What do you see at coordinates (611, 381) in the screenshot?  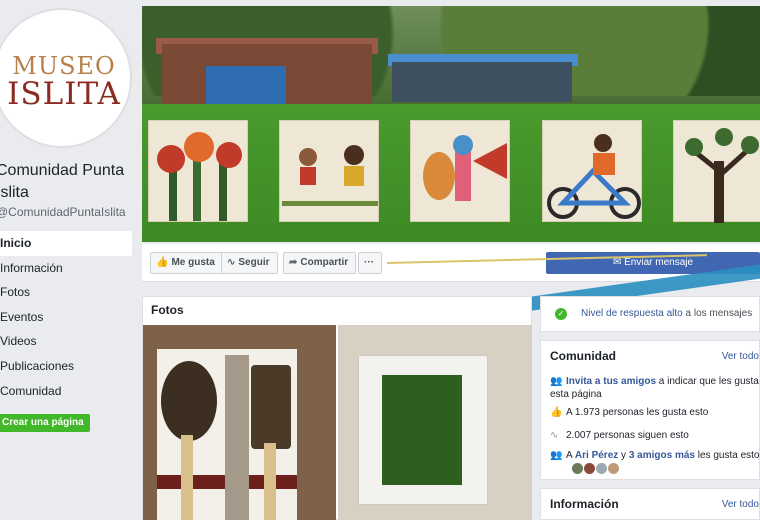 I see `invite-friends-link: Invita a tus amigos` at bounding box center [611, 381].